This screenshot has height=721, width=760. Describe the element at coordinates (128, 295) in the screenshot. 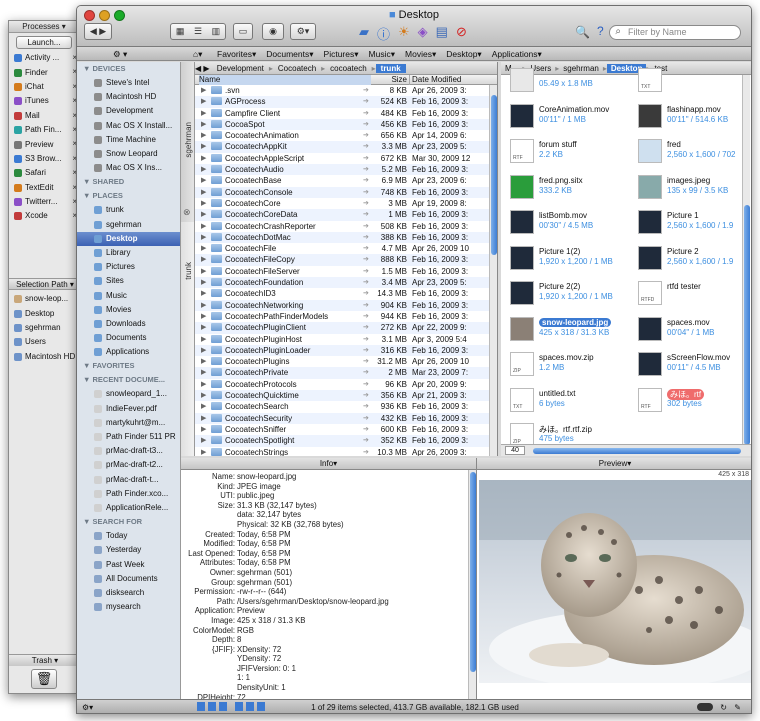

I see `sidebar-item: Music` at that location.